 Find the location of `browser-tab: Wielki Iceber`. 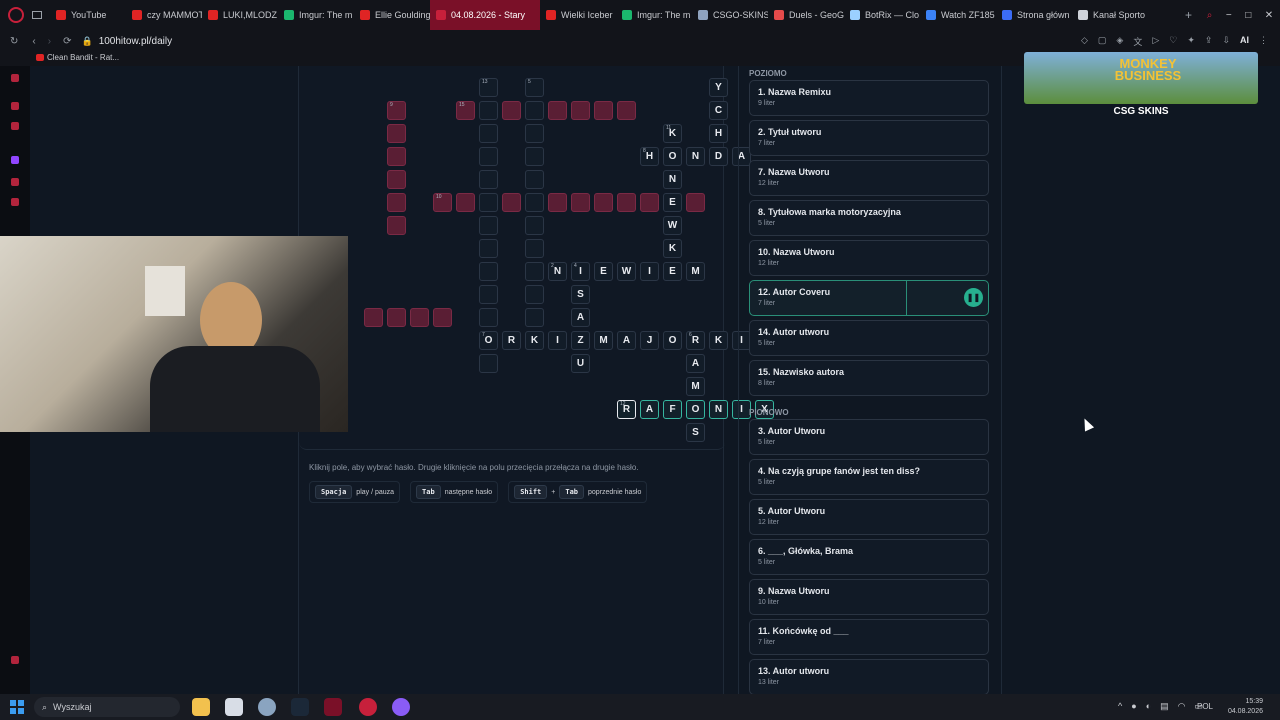

browser-tab: Wielki Iceber is located at coordinates (578, 15).